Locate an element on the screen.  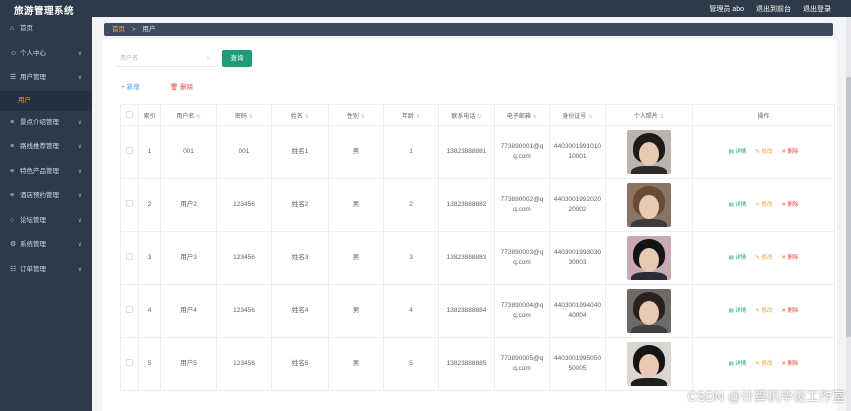
sidebar-item-7: ○ 论坛管理 ∨ is located at coordinates (46, 221).